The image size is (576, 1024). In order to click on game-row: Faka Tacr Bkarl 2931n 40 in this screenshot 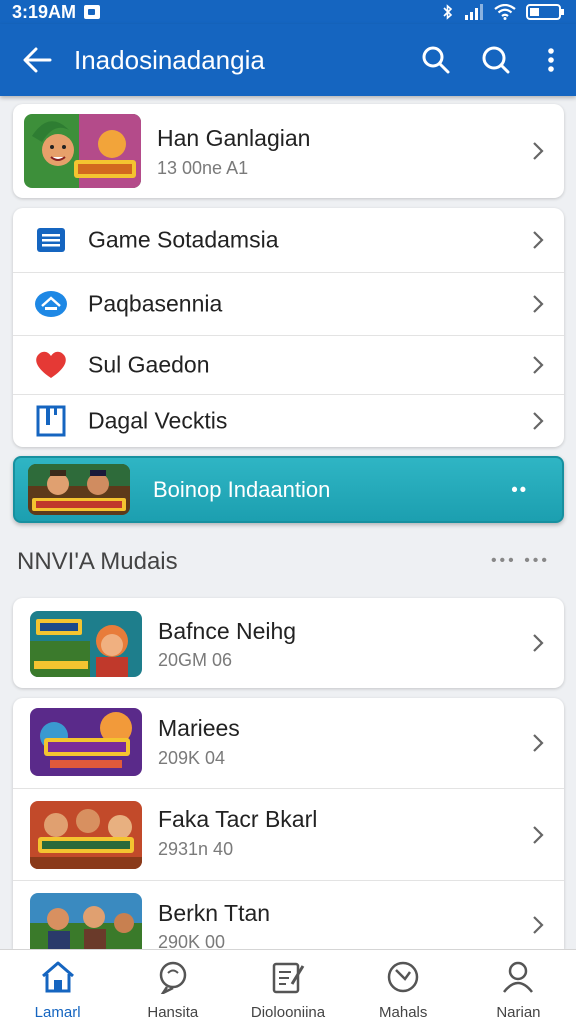, I will do `click(288, 835)`.